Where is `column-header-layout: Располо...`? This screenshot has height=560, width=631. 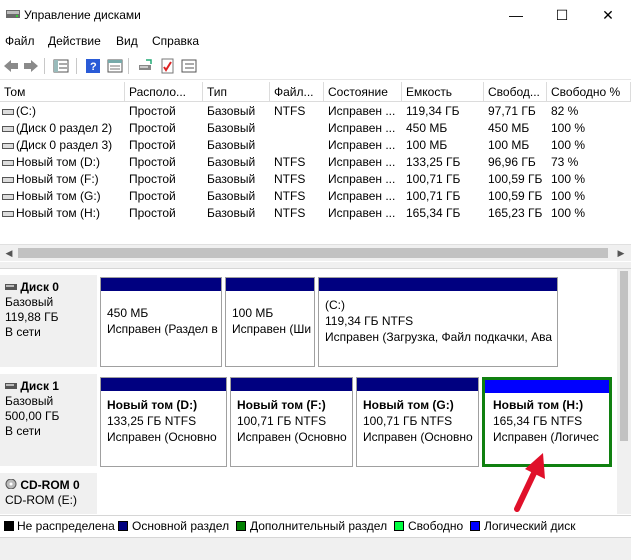
column-header-layout: Располо... is located at coordinates (164, 92).